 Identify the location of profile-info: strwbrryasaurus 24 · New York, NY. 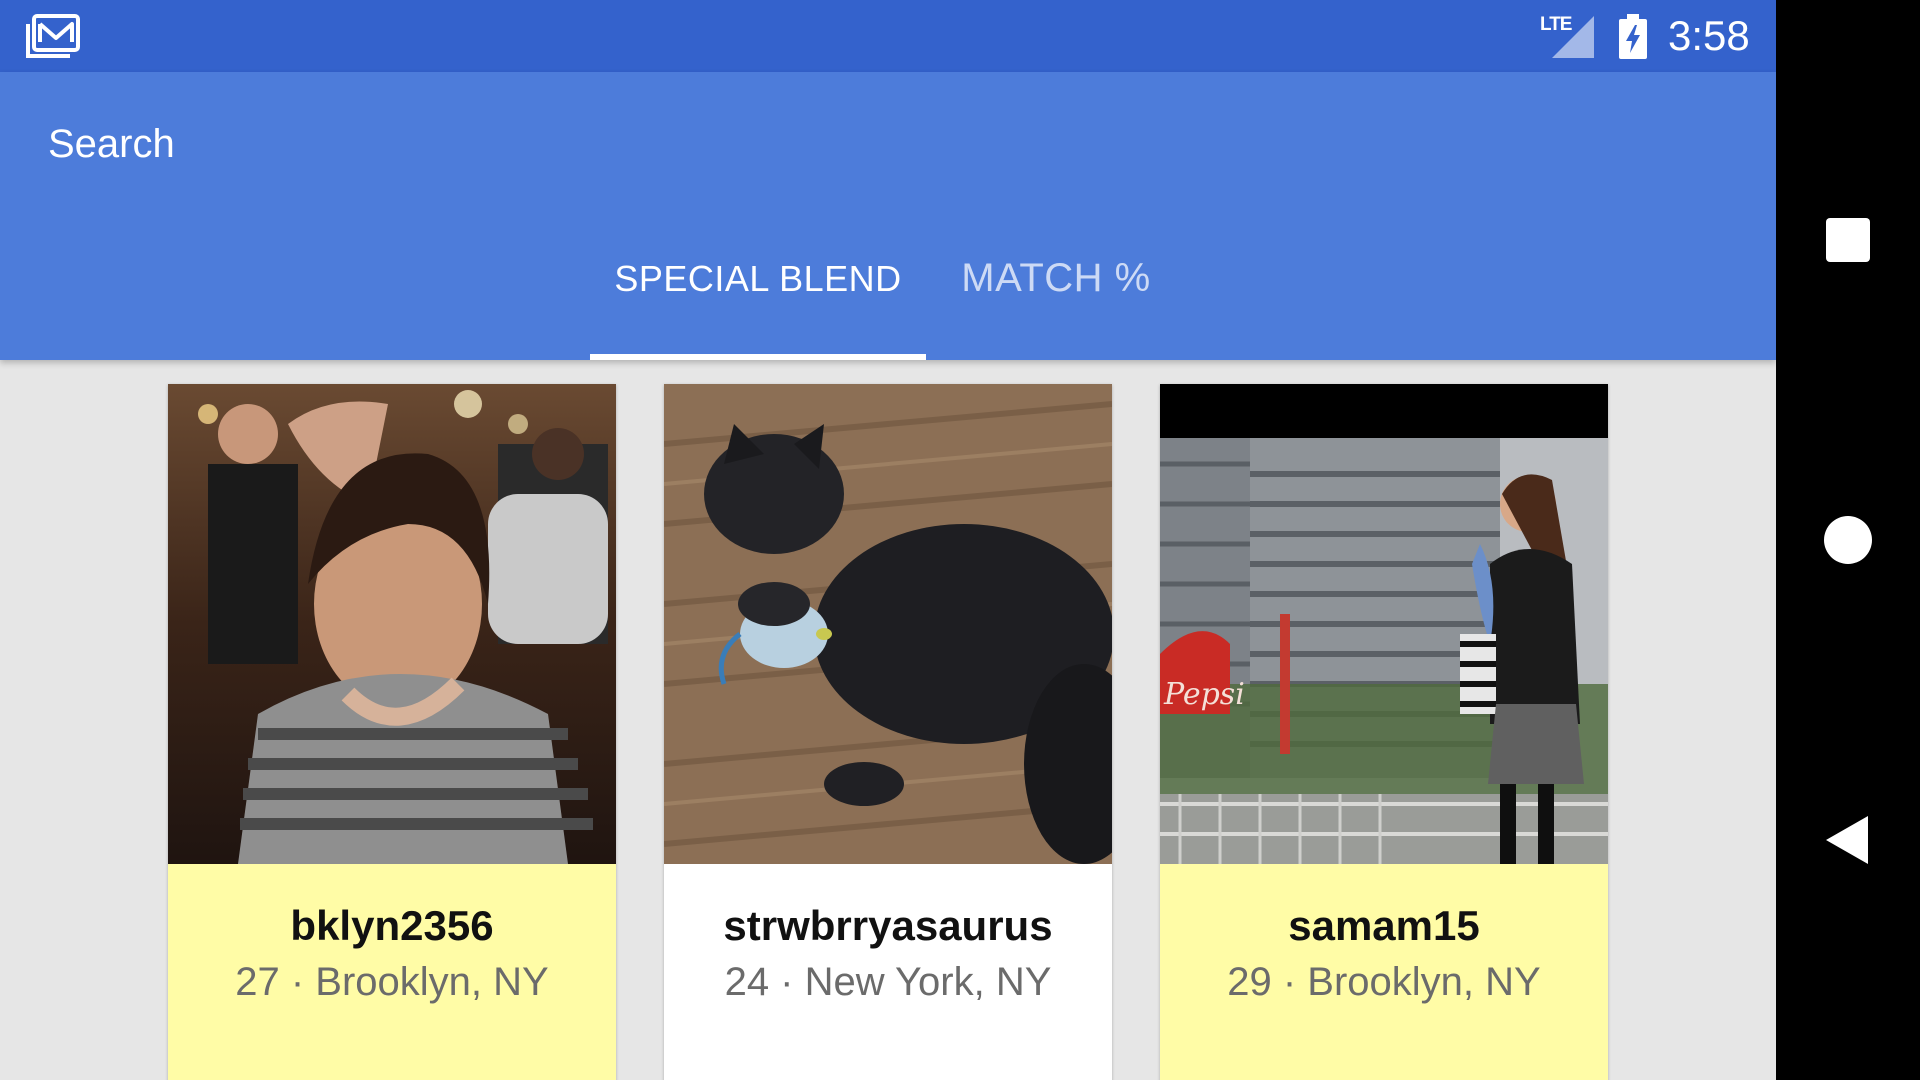
(888, 972).